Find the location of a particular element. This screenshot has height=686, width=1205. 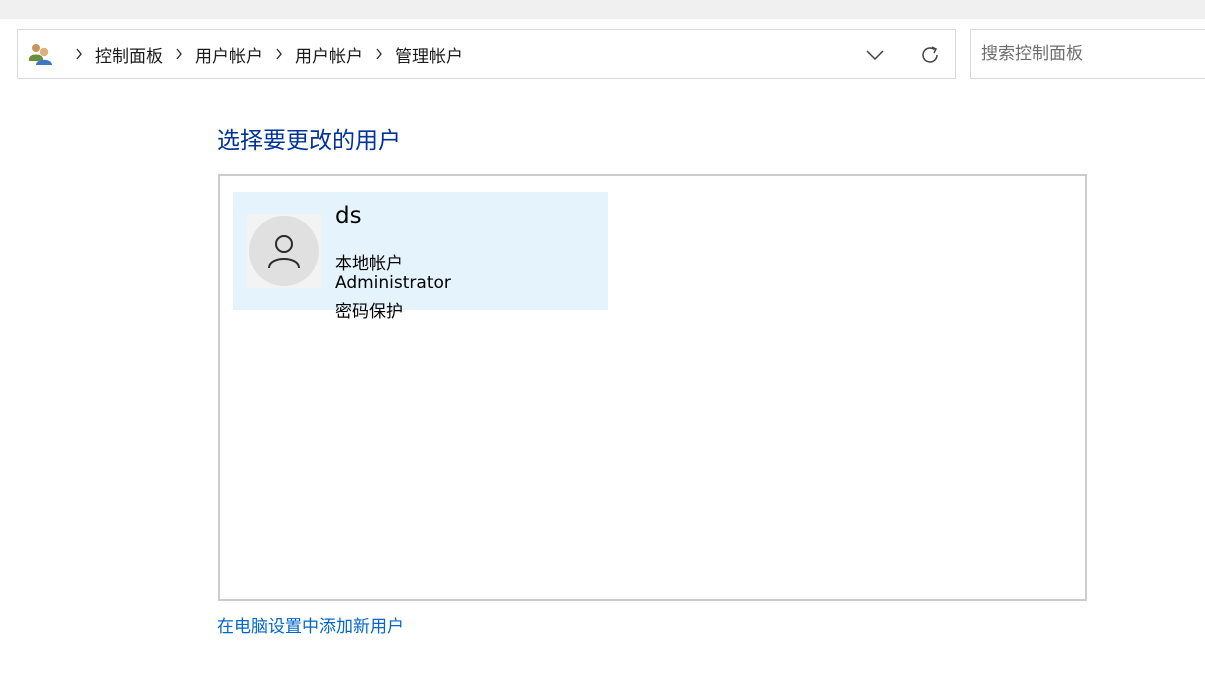

chevron-down-icon is located at coordinates (875, 55).